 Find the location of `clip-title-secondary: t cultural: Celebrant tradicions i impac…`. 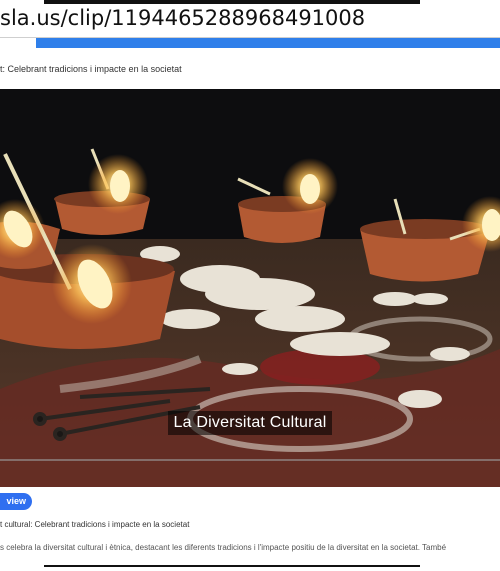

clip-title-secondary: t cultural: Celebrant tradicions i impac… is located at coordinates (95, 524).